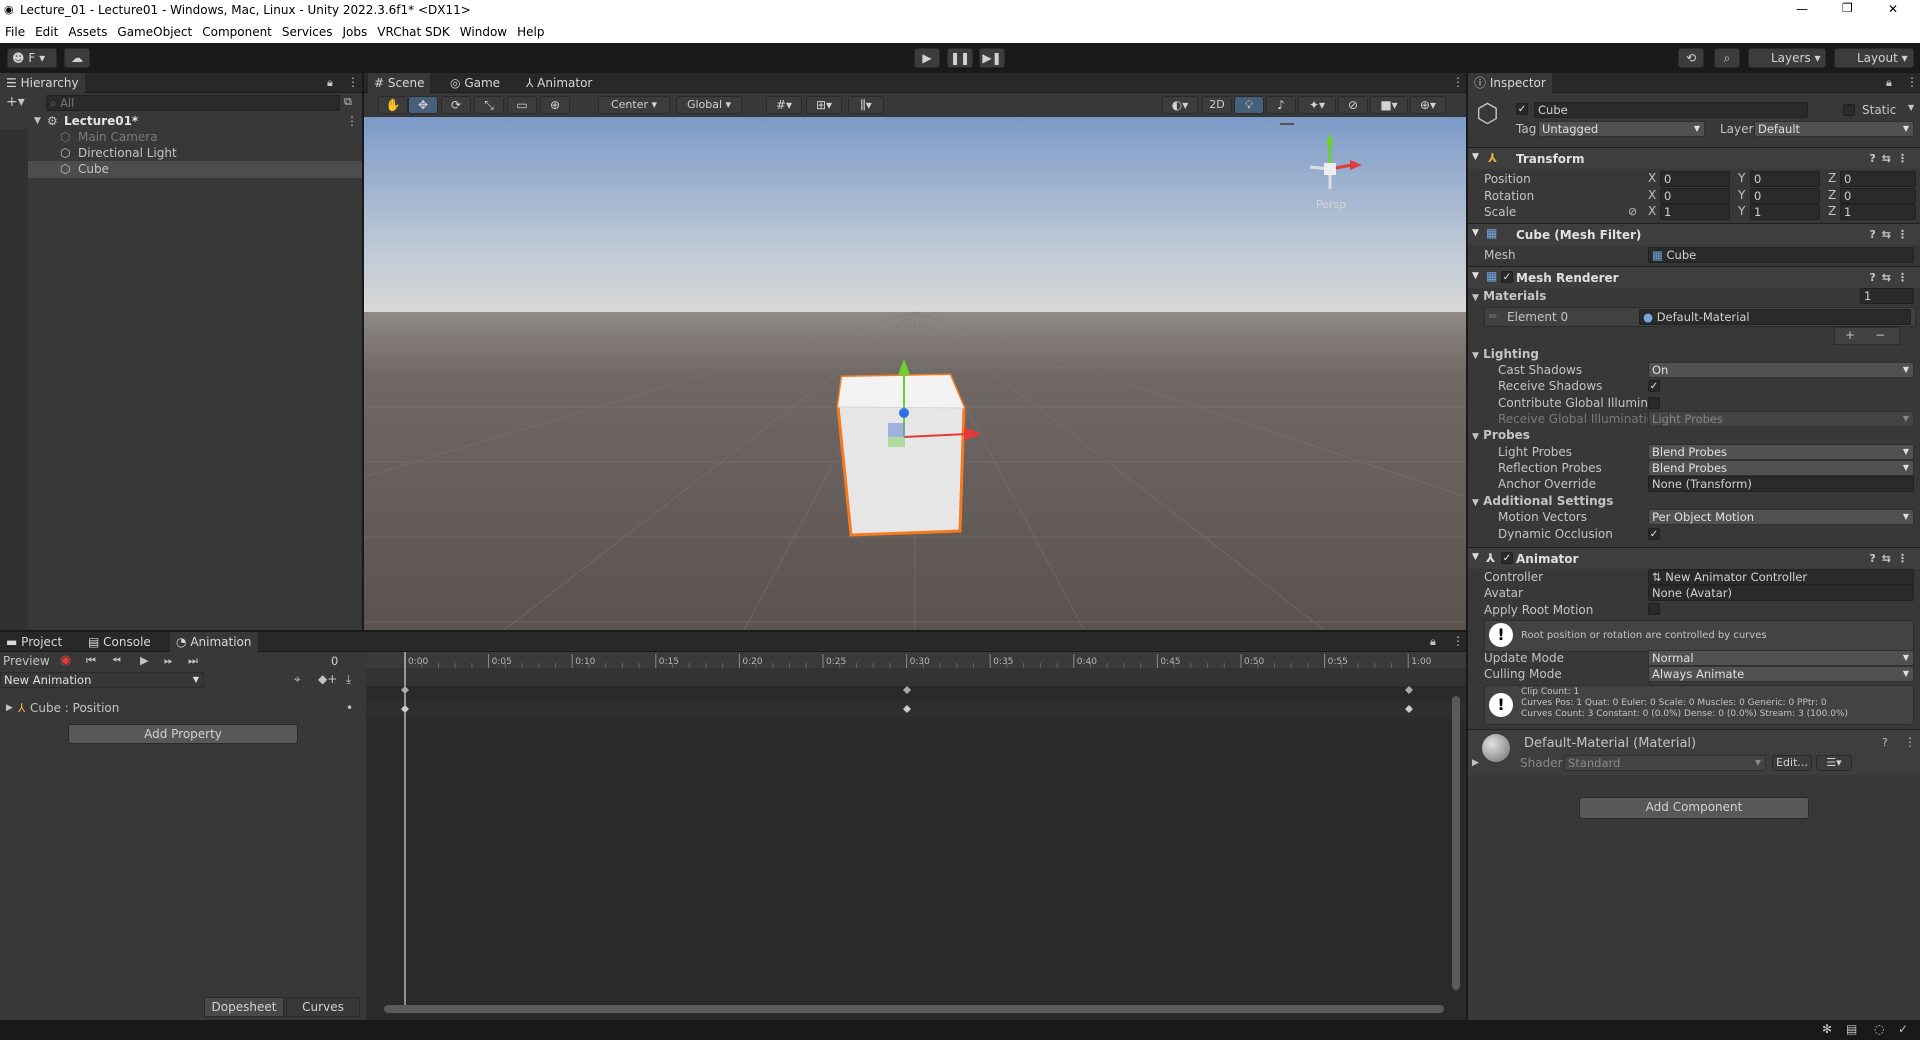 The image size is (1920, 1040). I want to click on drag-handle-icon: ═, so click(1492, 316).